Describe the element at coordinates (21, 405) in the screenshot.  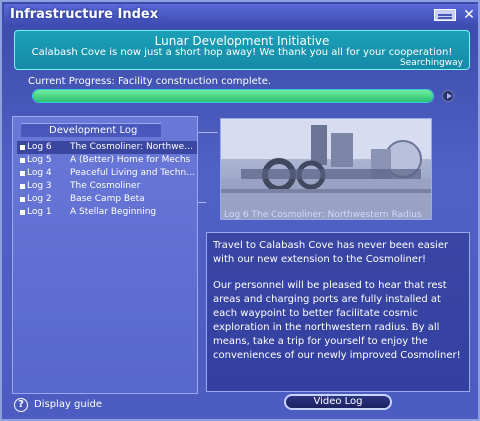
I see `help-icon: ?` at that location.